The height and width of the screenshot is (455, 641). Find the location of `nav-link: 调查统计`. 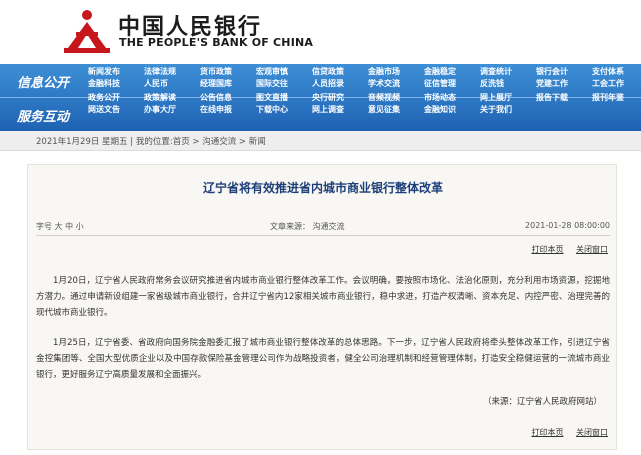

nav-link: 调查统计 is located at coordinates (508, 72).